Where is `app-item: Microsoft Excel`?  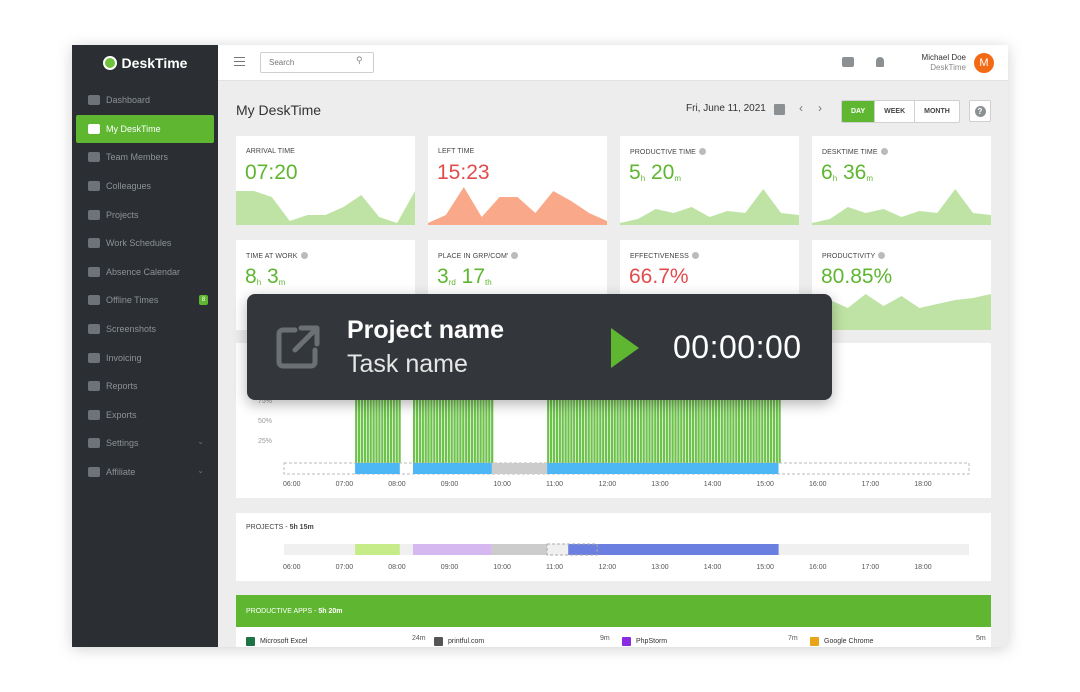
app-item: Microsoft Excel is located at coordinates (276, 641).